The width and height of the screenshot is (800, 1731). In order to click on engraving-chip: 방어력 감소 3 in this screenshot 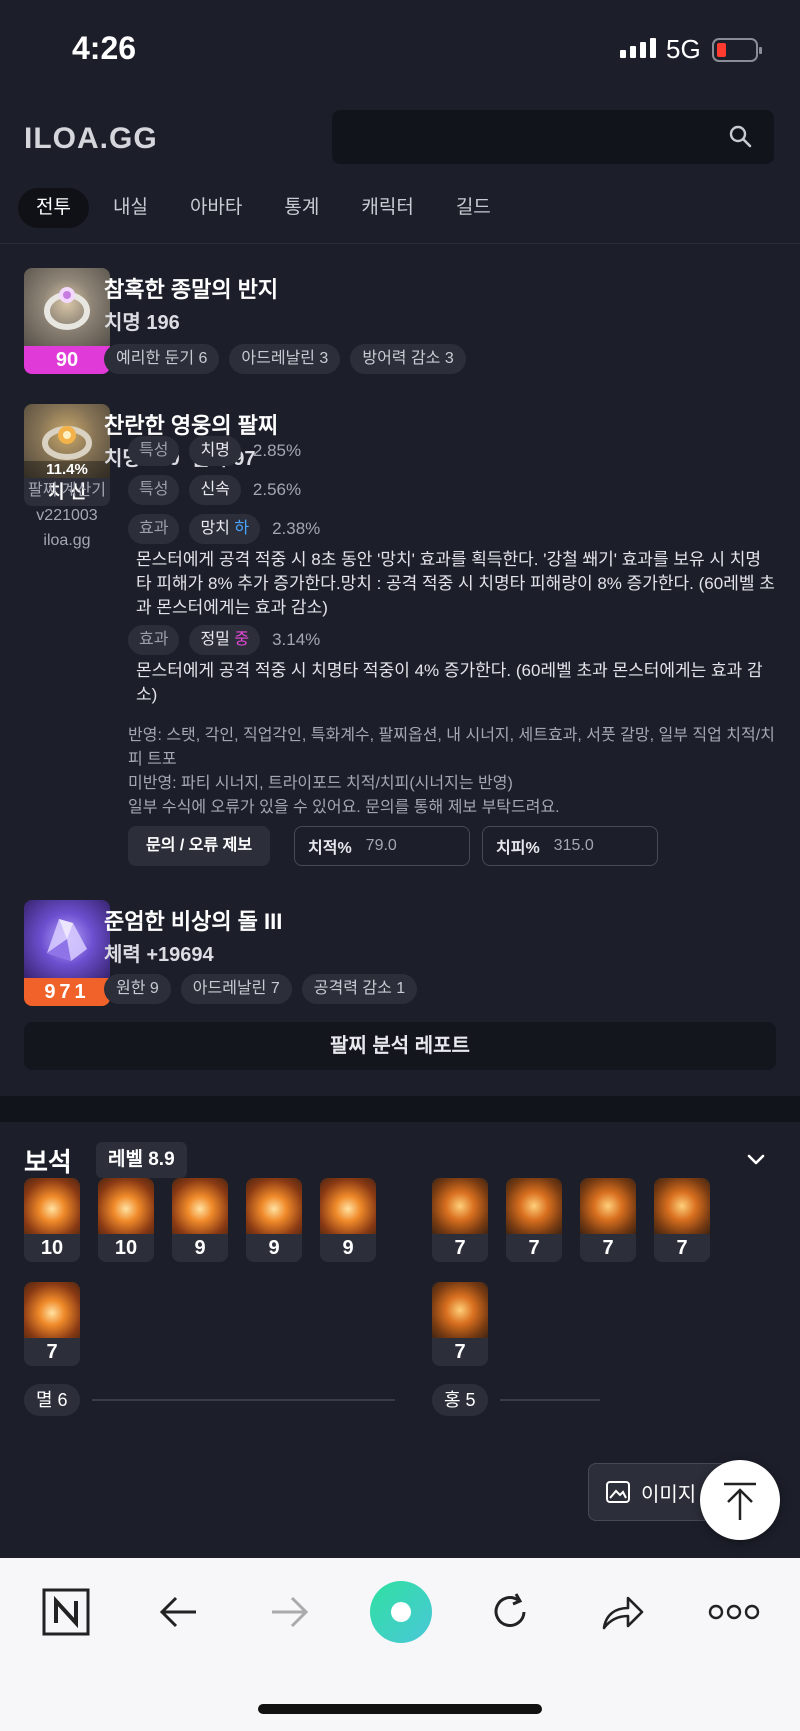, I will do `click(408, 359)`.